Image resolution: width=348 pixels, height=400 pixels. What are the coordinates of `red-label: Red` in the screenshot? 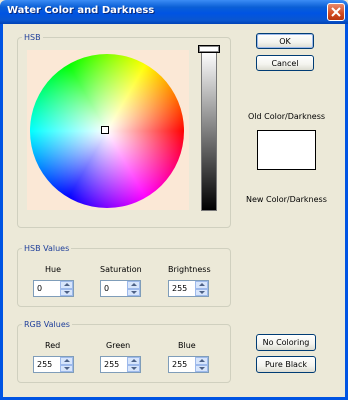 It's located at (53, 345).